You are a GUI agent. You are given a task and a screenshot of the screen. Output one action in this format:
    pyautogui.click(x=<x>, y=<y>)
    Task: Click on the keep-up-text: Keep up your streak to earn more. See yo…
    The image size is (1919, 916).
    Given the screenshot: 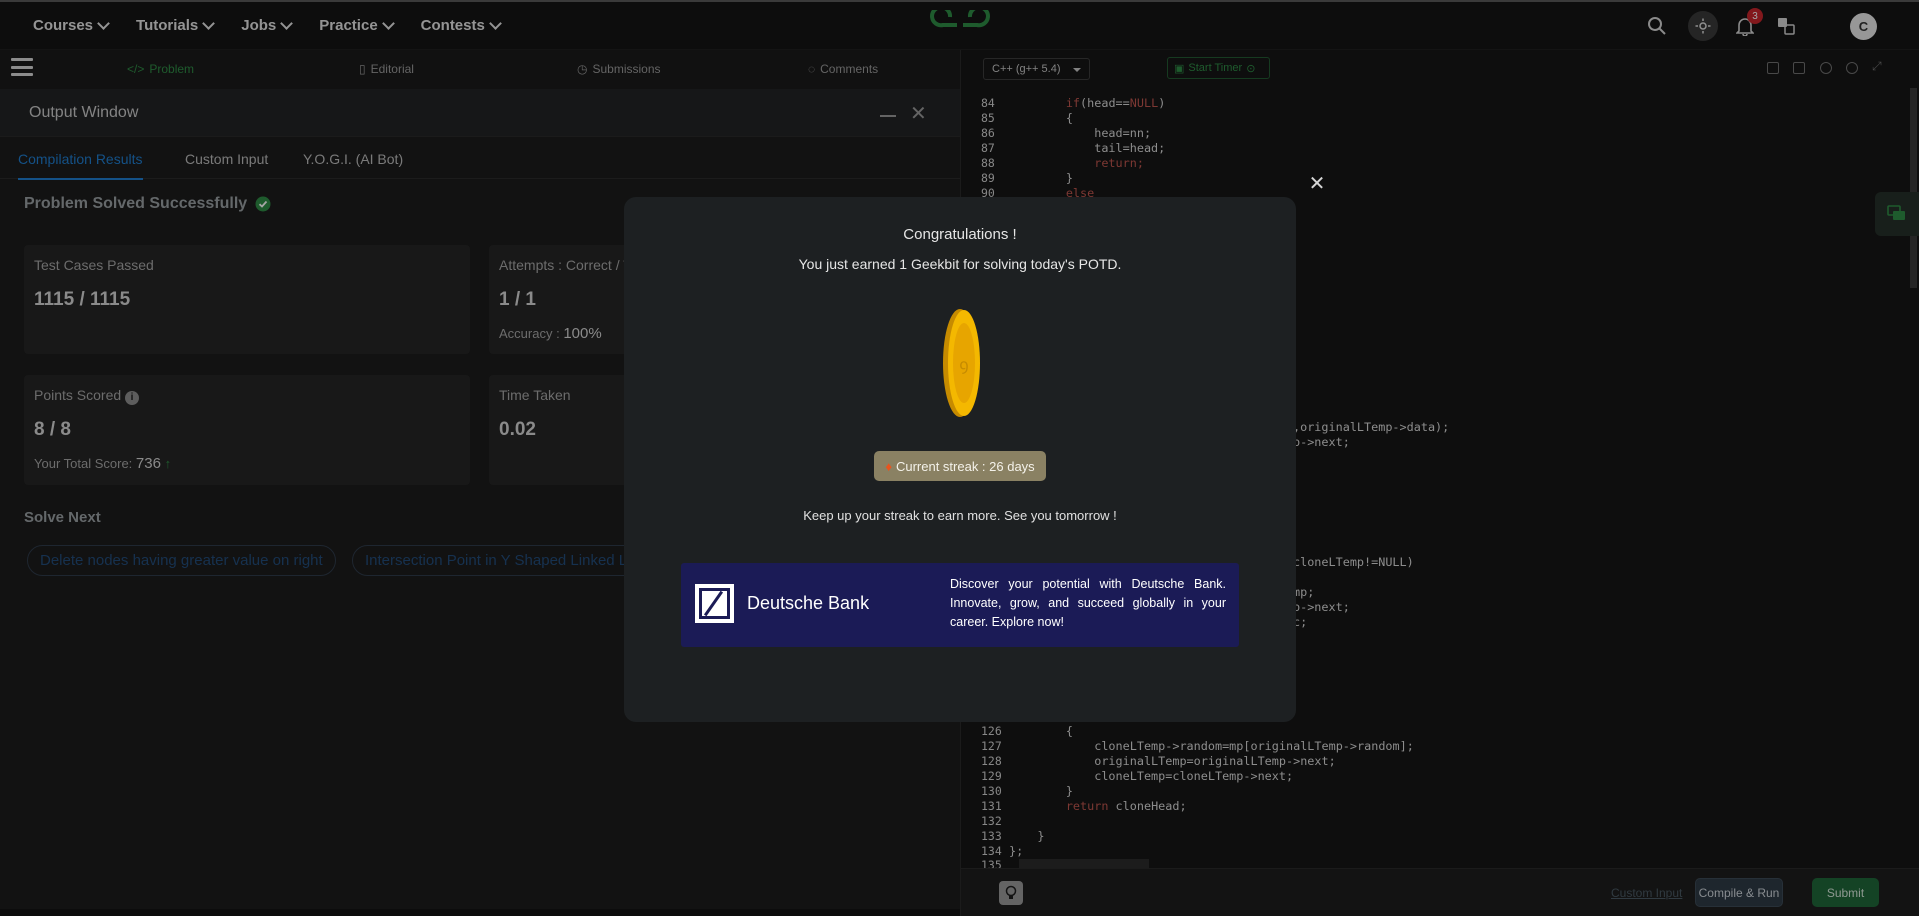 What is the action you would take?
    pyautogui.click(x=960, y=515)
    